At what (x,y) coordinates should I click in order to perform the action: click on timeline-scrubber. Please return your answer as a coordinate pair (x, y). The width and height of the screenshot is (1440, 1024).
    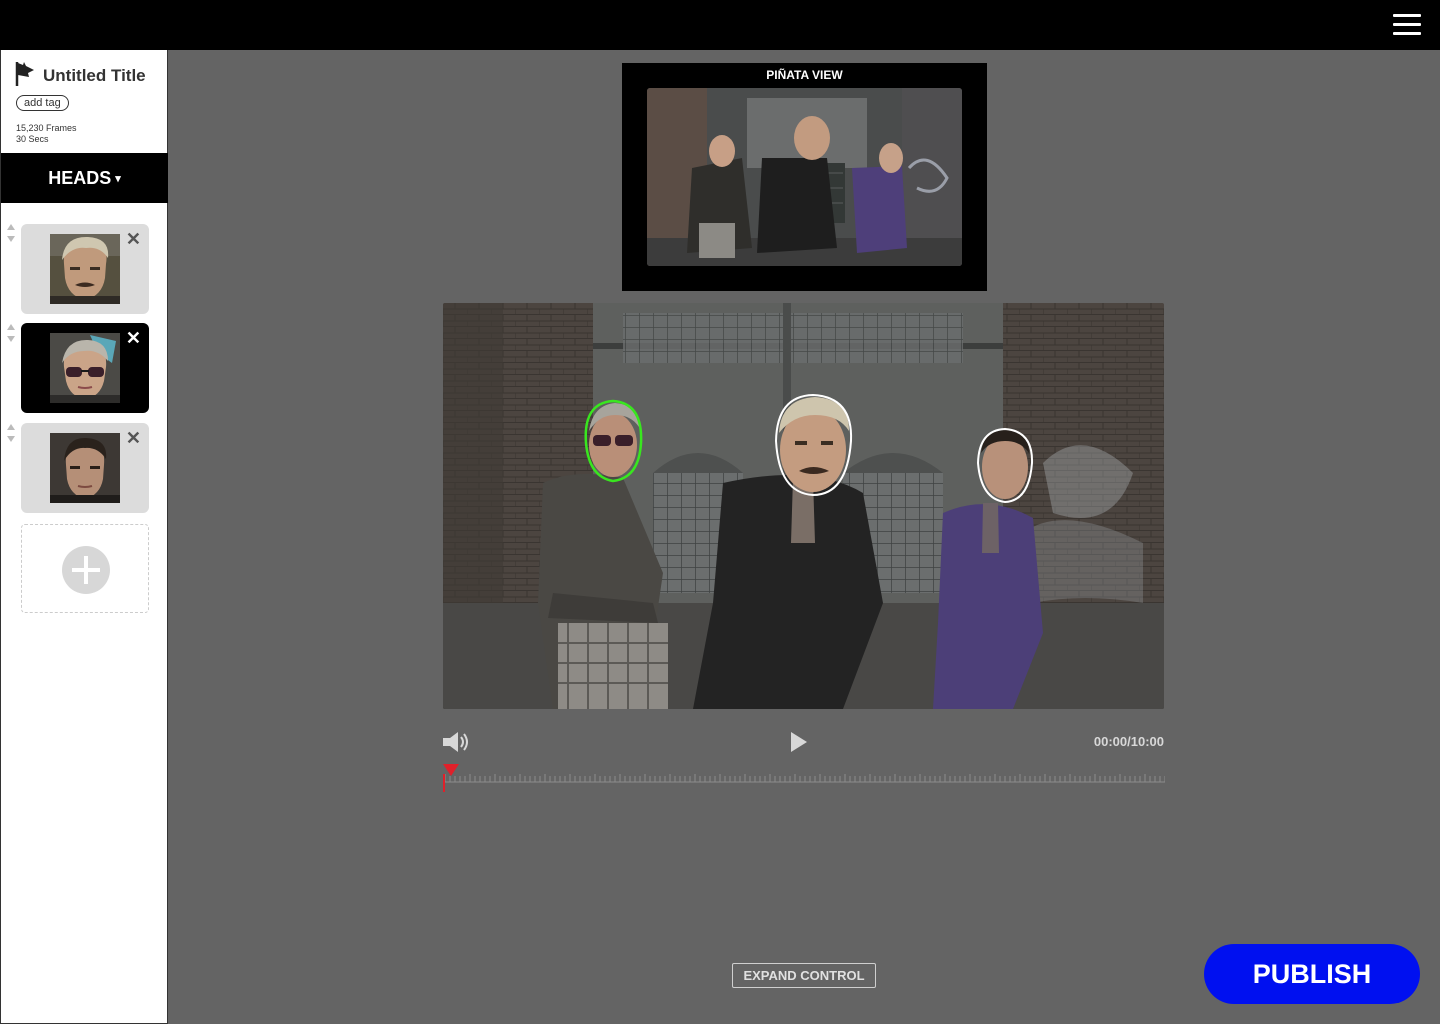
    Looking at the image, I should click on (804, 777).